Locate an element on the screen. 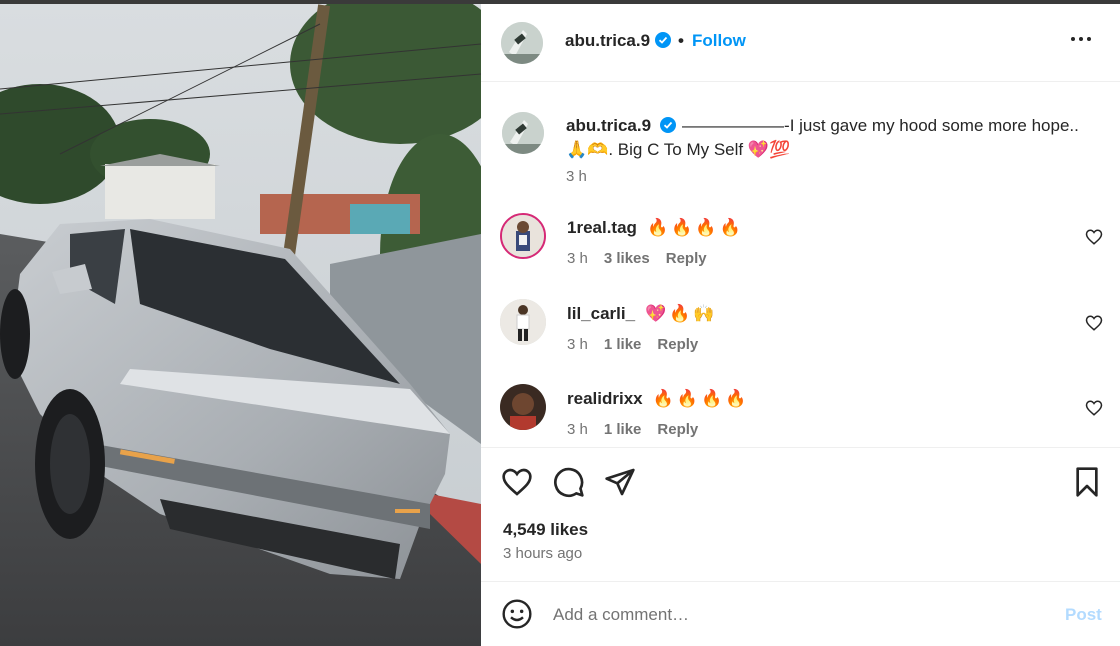  share-icon is located at coordinates (620, 482).